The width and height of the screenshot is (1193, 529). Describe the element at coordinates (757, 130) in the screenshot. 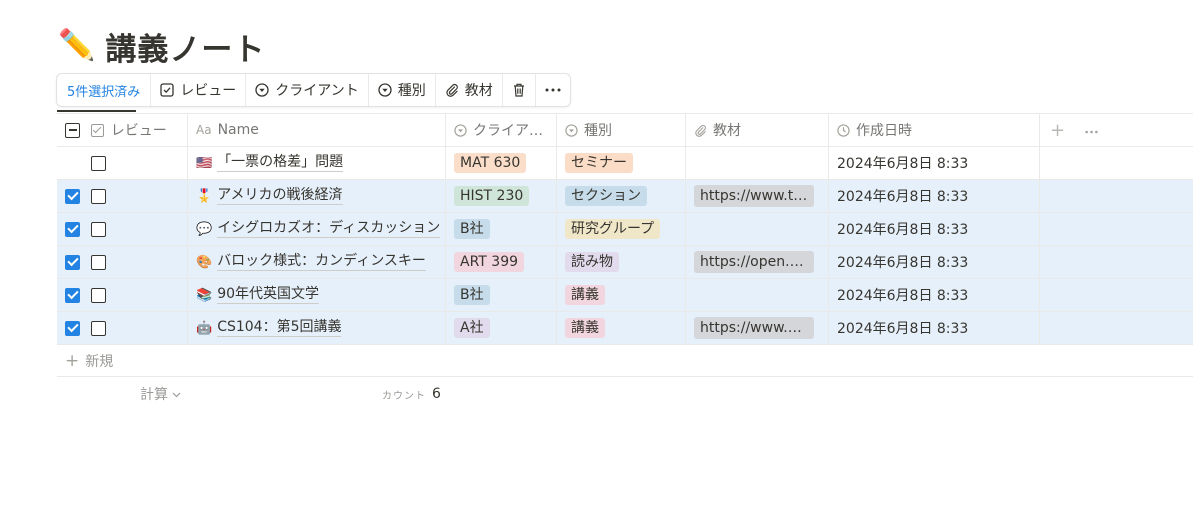

I see `column-header-material: 教材` at that location.